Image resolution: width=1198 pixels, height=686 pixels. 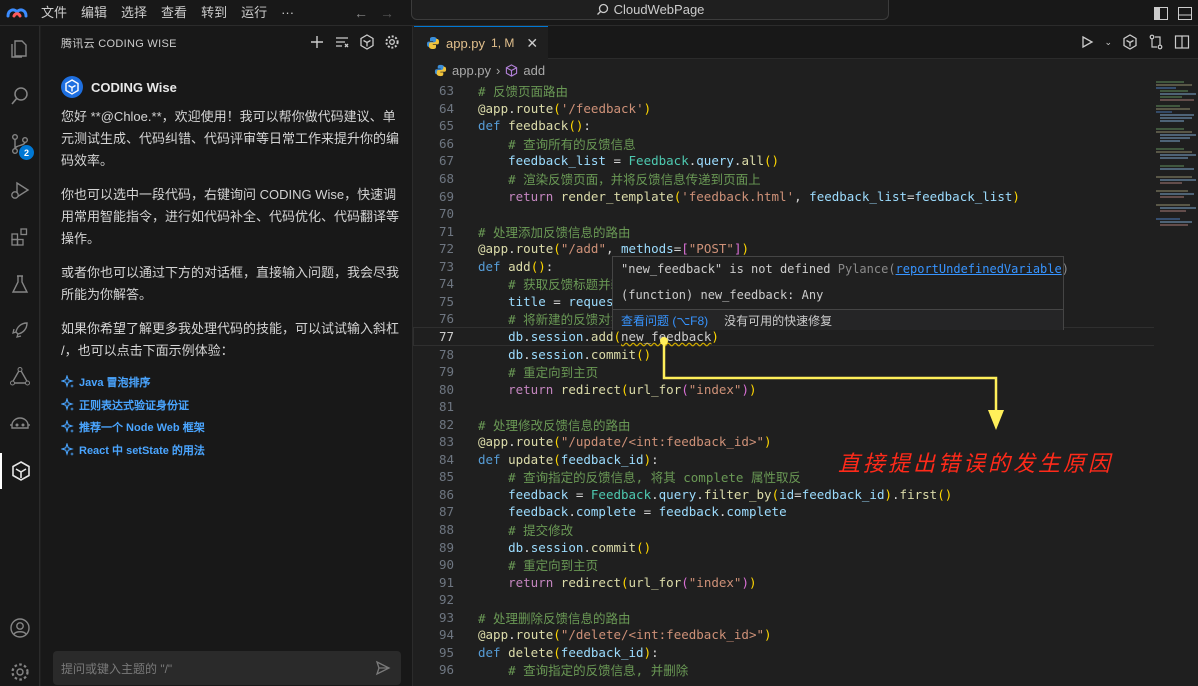 I want to click on network-icon, so click(x=20, y=377).